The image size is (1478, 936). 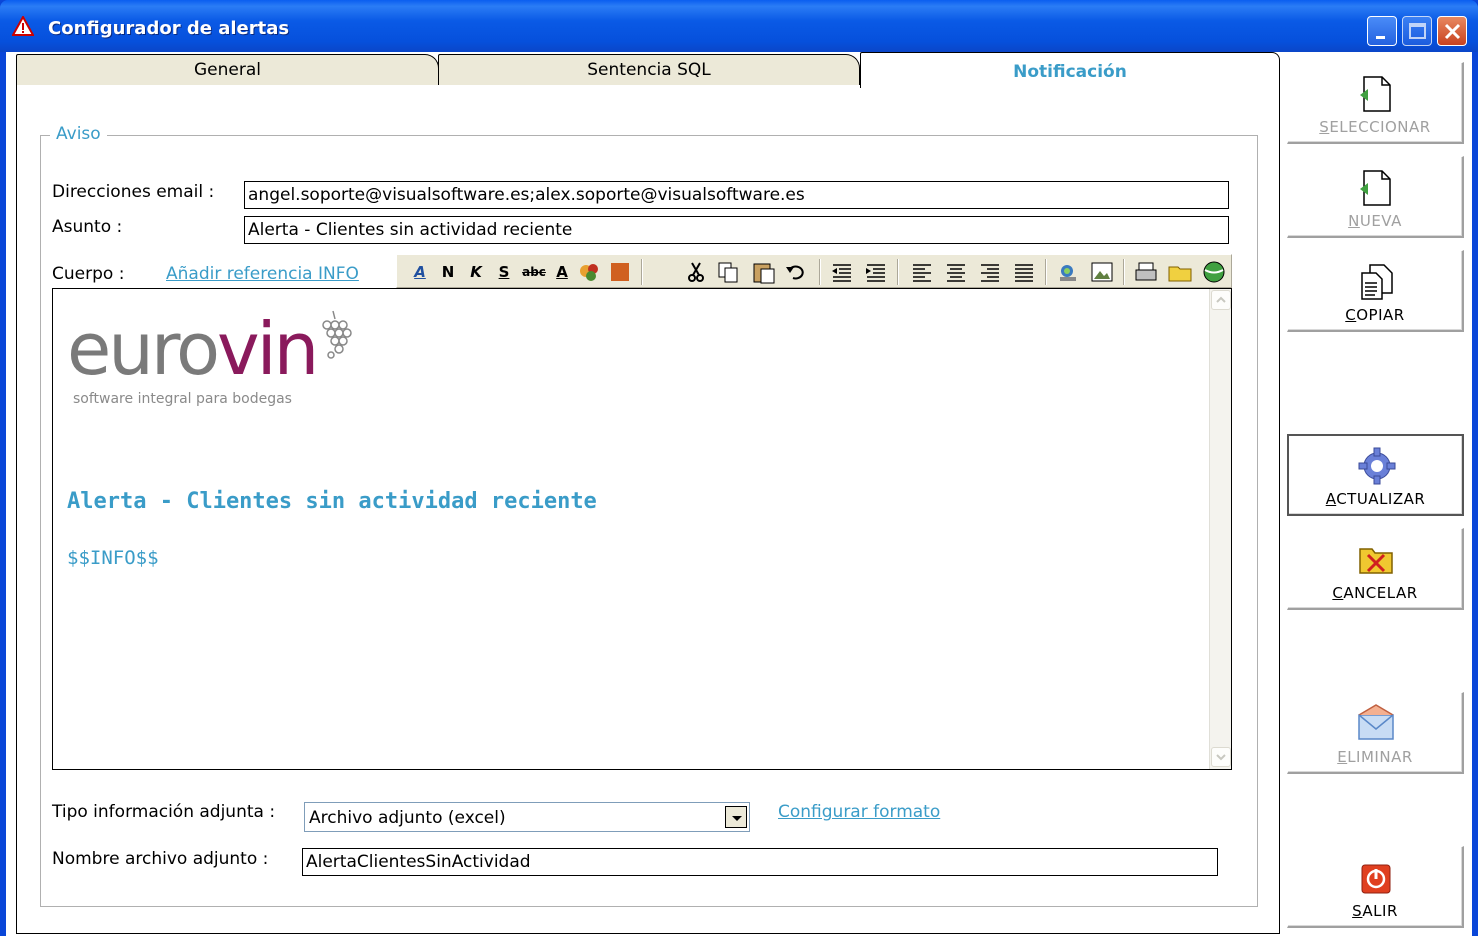 I want to click on outdent-icon, so click(x=842, y=272).